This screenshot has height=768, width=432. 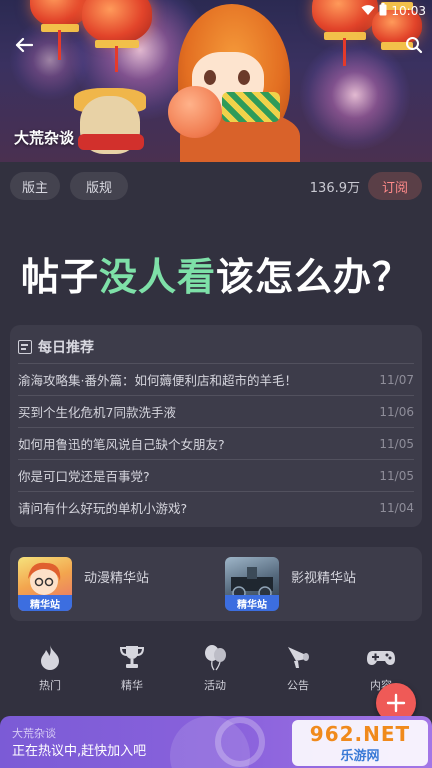 I want to click on bottom-nav: 热门 精华 活动 公告 内容, so click(x=216, y=673).